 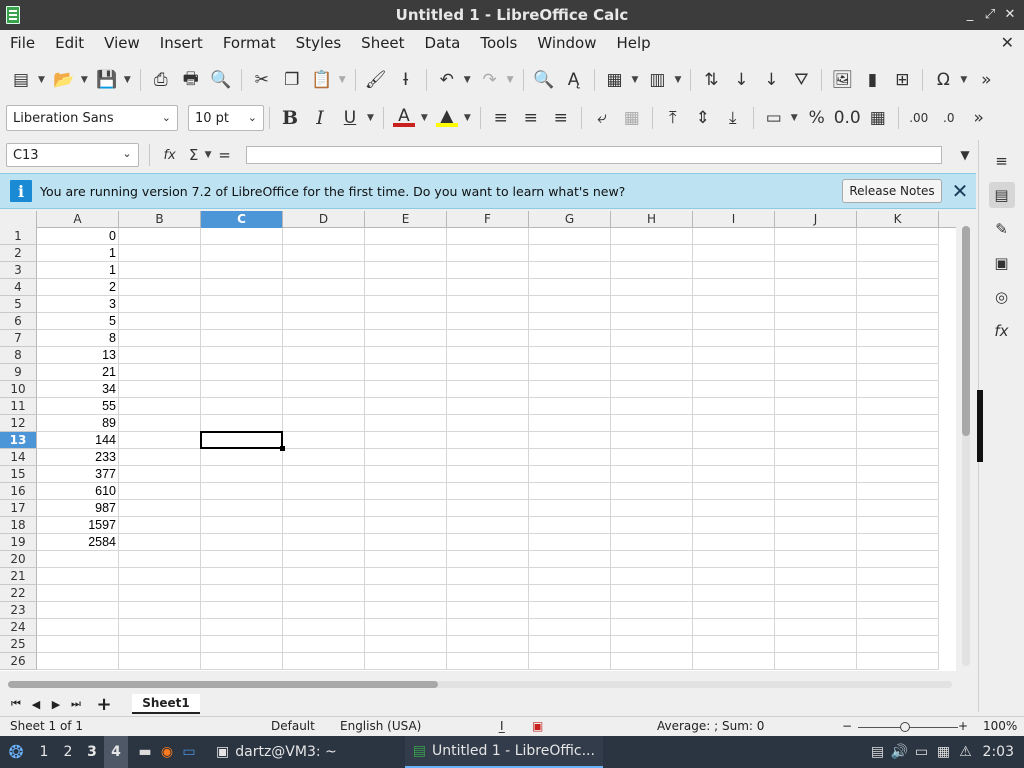 What do you see at coordinates (878, 118) in the screenshot?
I see `date-format-icon: ▦` at bounding box center [878, 118].